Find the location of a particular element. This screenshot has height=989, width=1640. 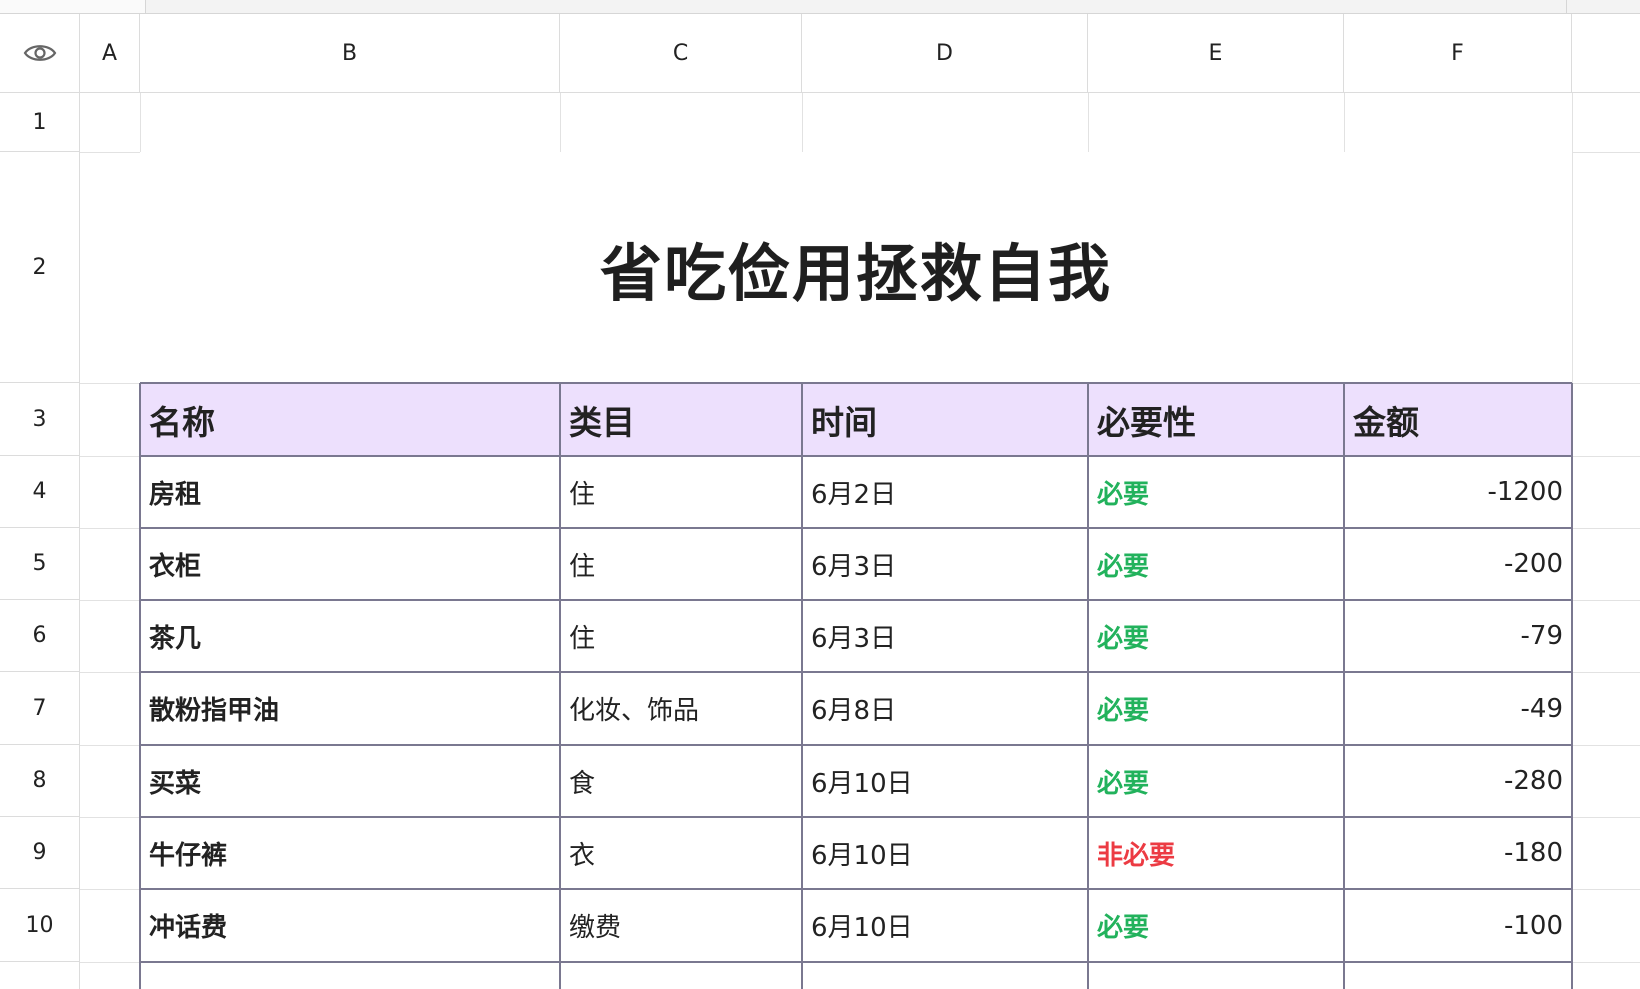

cell-amount: -100 is located at coordinates (1458, 925).